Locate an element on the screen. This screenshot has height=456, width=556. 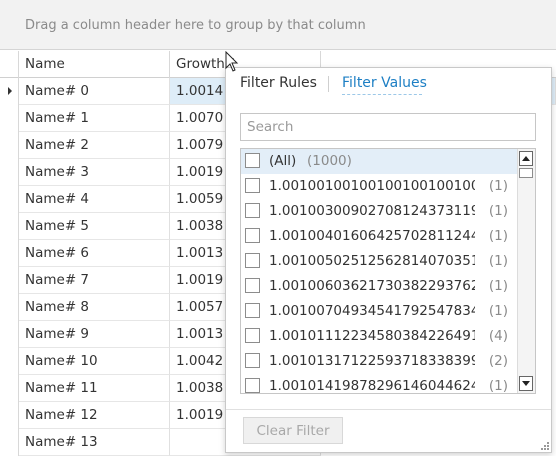
mouse-cursor-icon is located at coordinates (232, 61).